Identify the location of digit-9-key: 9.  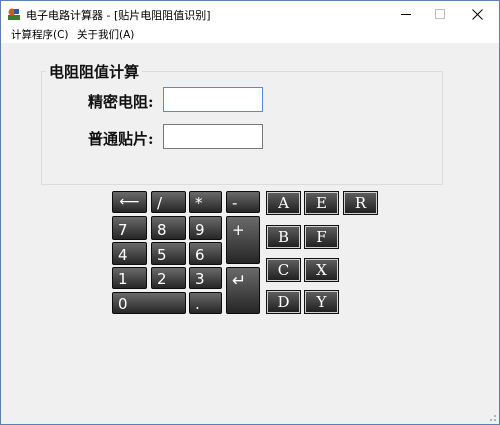
(205, 228).